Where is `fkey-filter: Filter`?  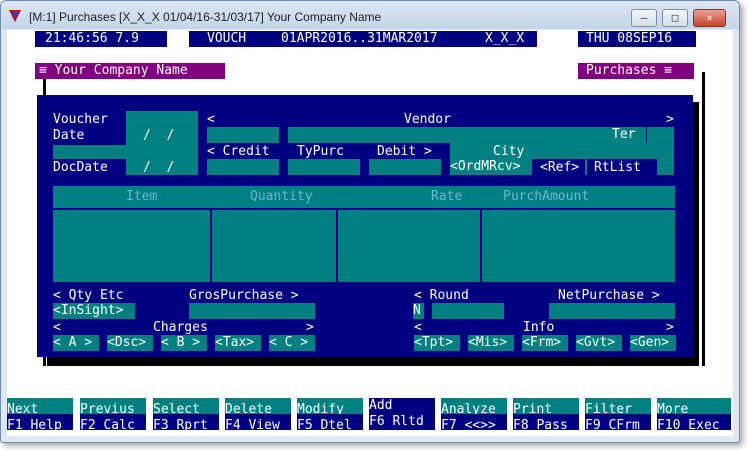 fkey-filter: Filter is located at coordinates (618, 407).